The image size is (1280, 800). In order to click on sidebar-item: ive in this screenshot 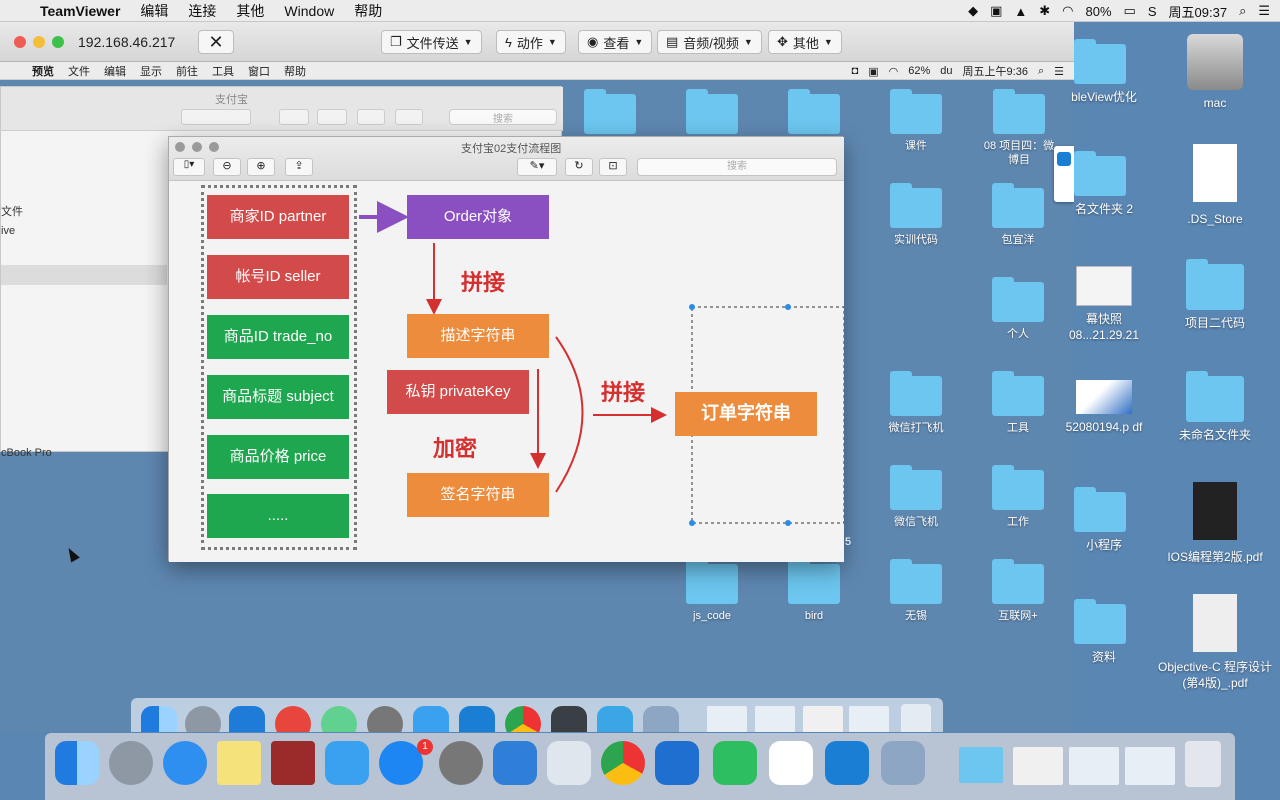, I will do `click(8, 231)`.